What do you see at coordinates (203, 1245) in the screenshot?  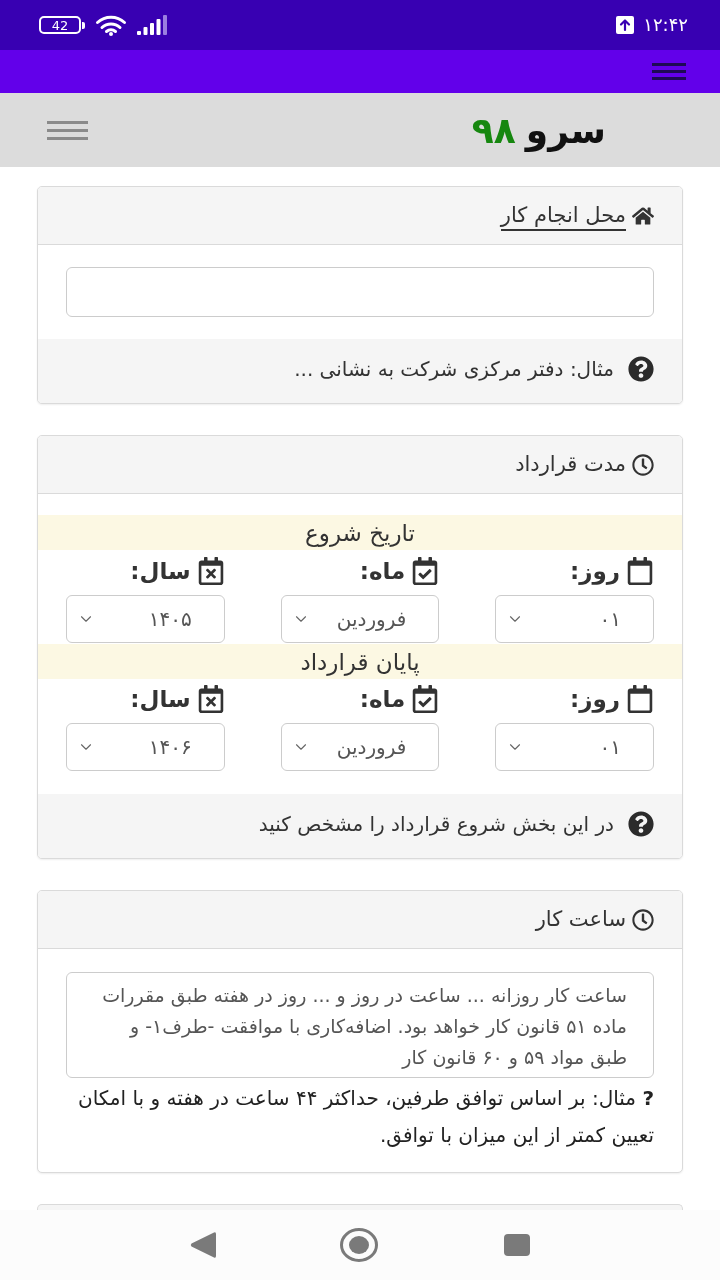 I see `back-icon` at bounding box center [203, 1245].